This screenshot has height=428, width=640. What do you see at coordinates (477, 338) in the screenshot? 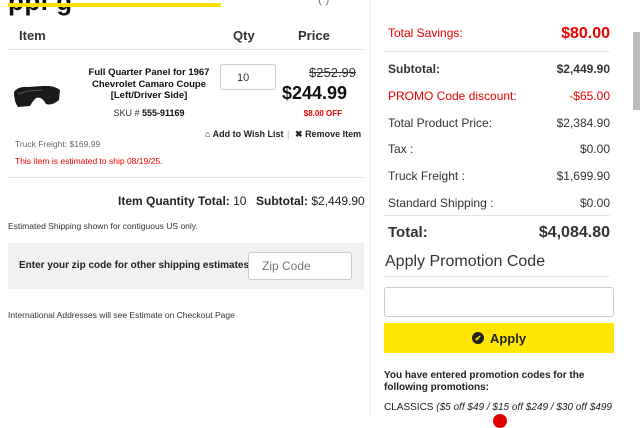
I see `check-circle-icon: ✔` at bounding box center [477, 338].